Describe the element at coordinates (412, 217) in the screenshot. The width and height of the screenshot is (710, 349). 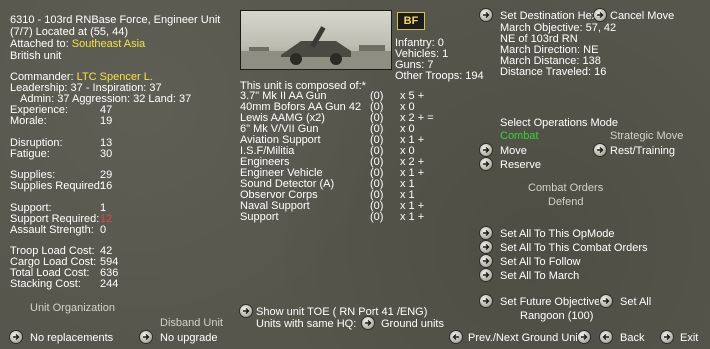
I see `composition-count: x 1 +` at that location.